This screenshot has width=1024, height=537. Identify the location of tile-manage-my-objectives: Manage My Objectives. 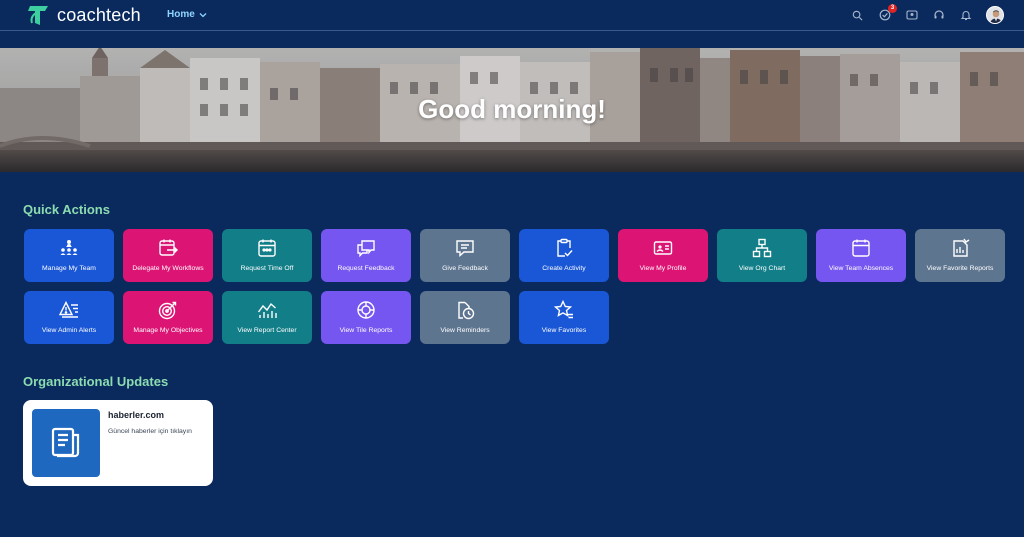
(168, 317).